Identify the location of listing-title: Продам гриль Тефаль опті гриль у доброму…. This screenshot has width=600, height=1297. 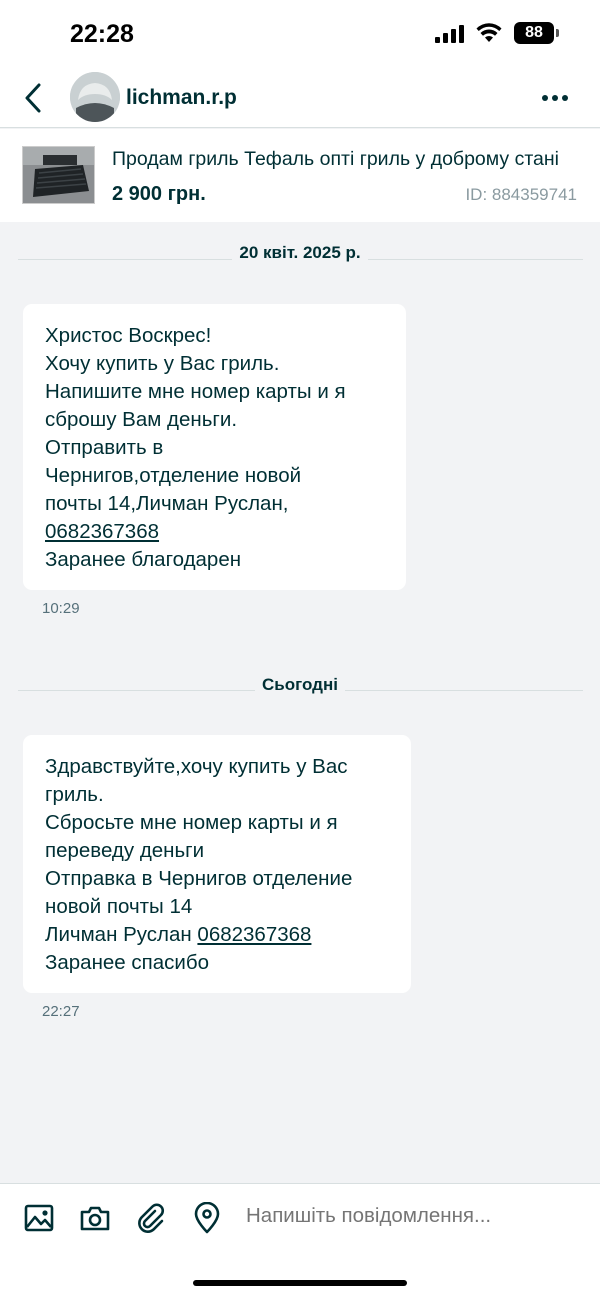
(335, 159).